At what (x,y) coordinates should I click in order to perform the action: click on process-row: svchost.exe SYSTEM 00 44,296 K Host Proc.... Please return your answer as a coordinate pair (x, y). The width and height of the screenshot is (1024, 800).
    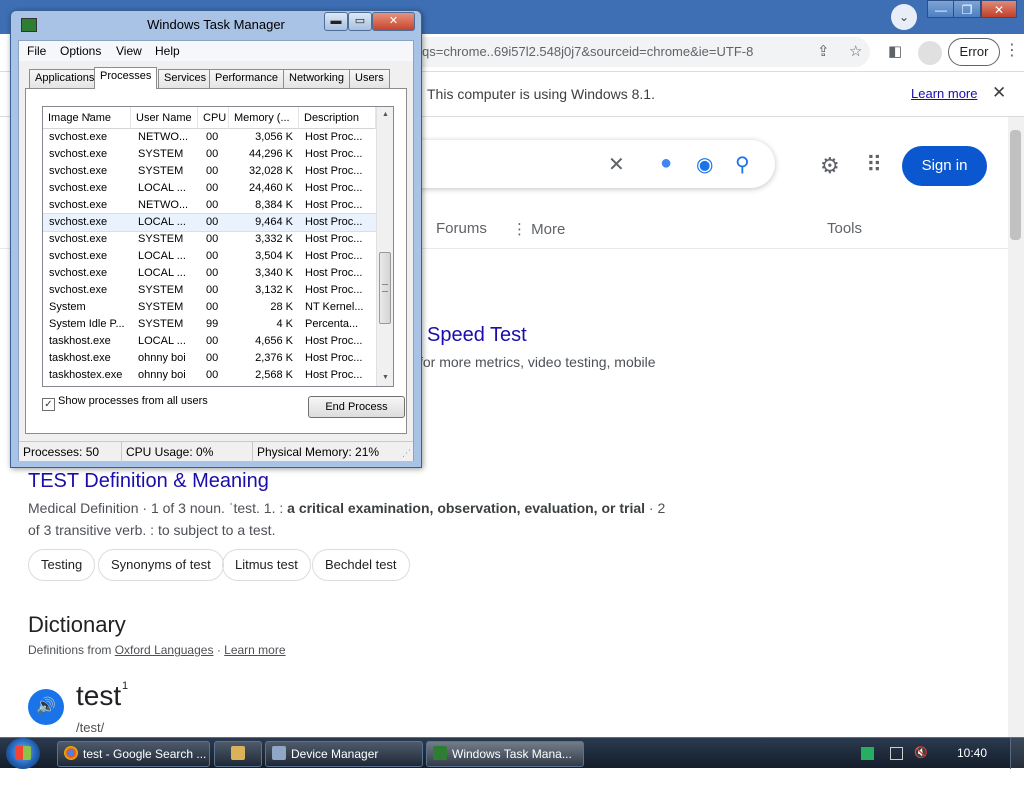
    Looking at the image, I should click on (209, 154).